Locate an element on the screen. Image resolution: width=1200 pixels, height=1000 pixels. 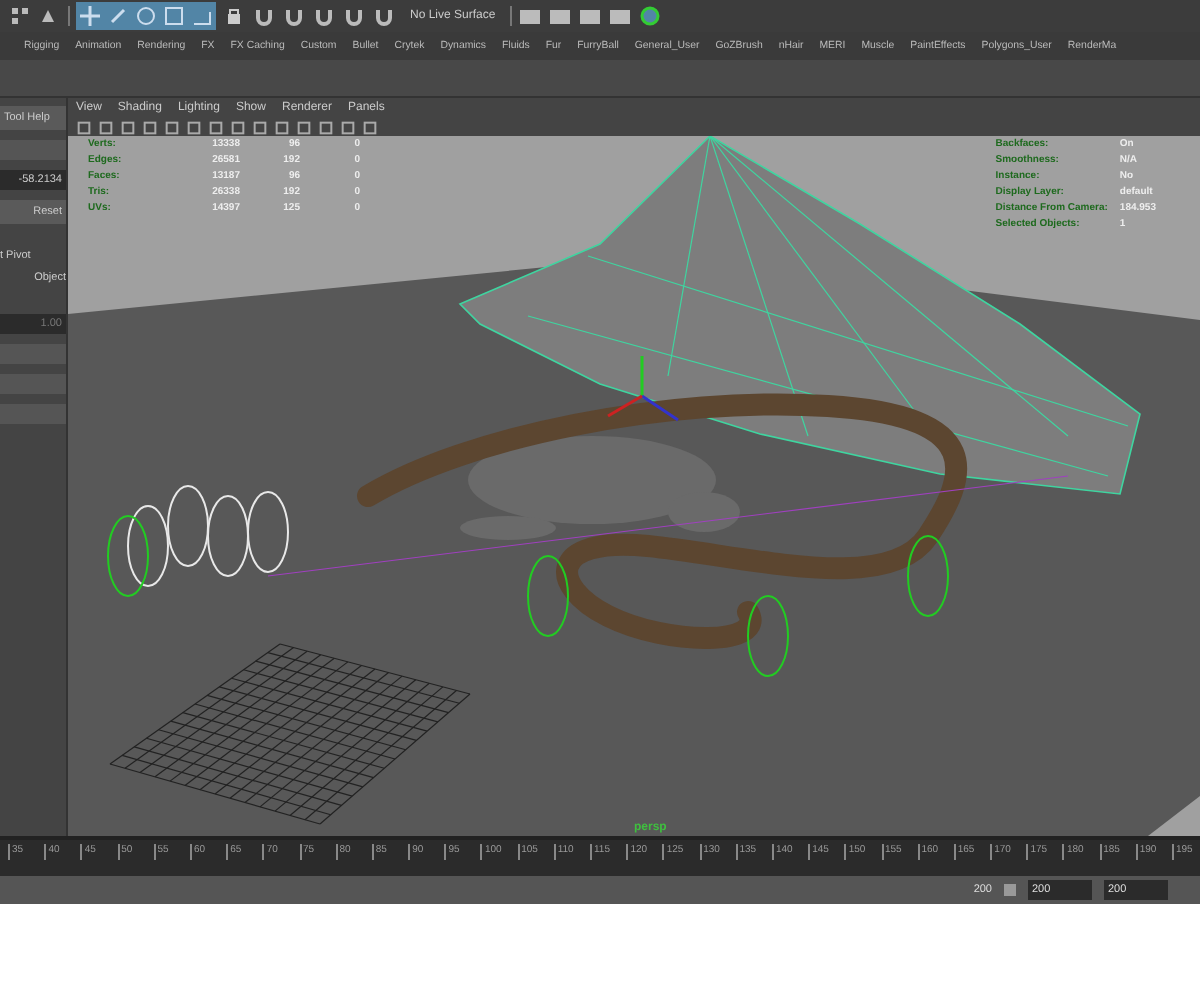
lock-icon is located at coordinates (234, 16).